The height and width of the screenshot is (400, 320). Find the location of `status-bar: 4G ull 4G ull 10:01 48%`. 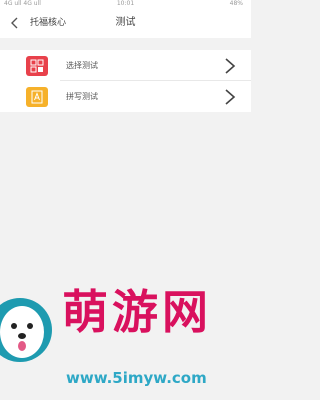

status-bar: 4G ull 4G ull 10:01 48% is located at coordinates (125, 4).